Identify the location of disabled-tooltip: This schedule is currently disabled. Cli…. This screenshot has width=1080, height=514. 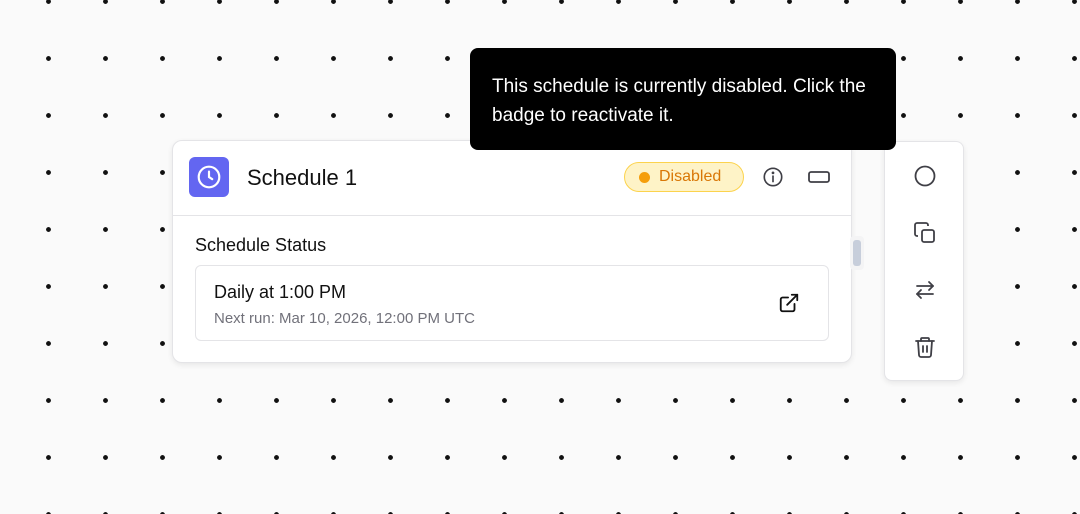
(683, 99).